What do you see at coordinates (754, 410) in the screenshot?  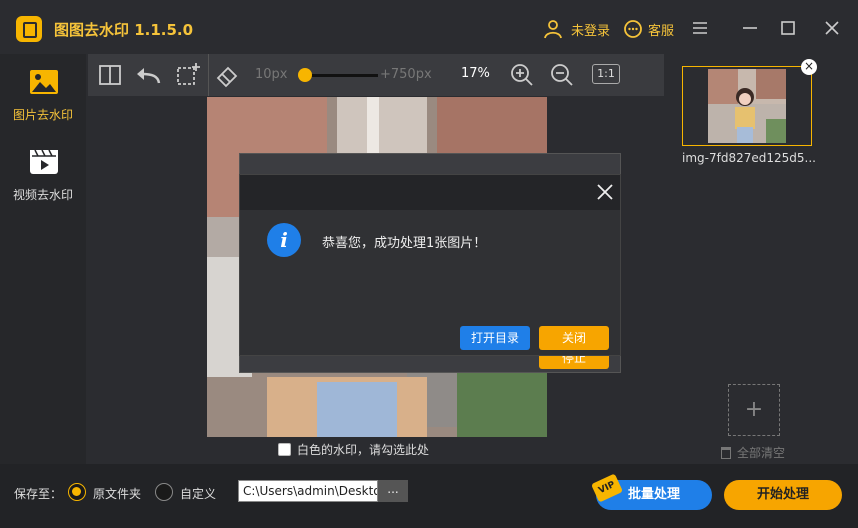 I see `add-file-button: +` at bounding box center [754, 410].